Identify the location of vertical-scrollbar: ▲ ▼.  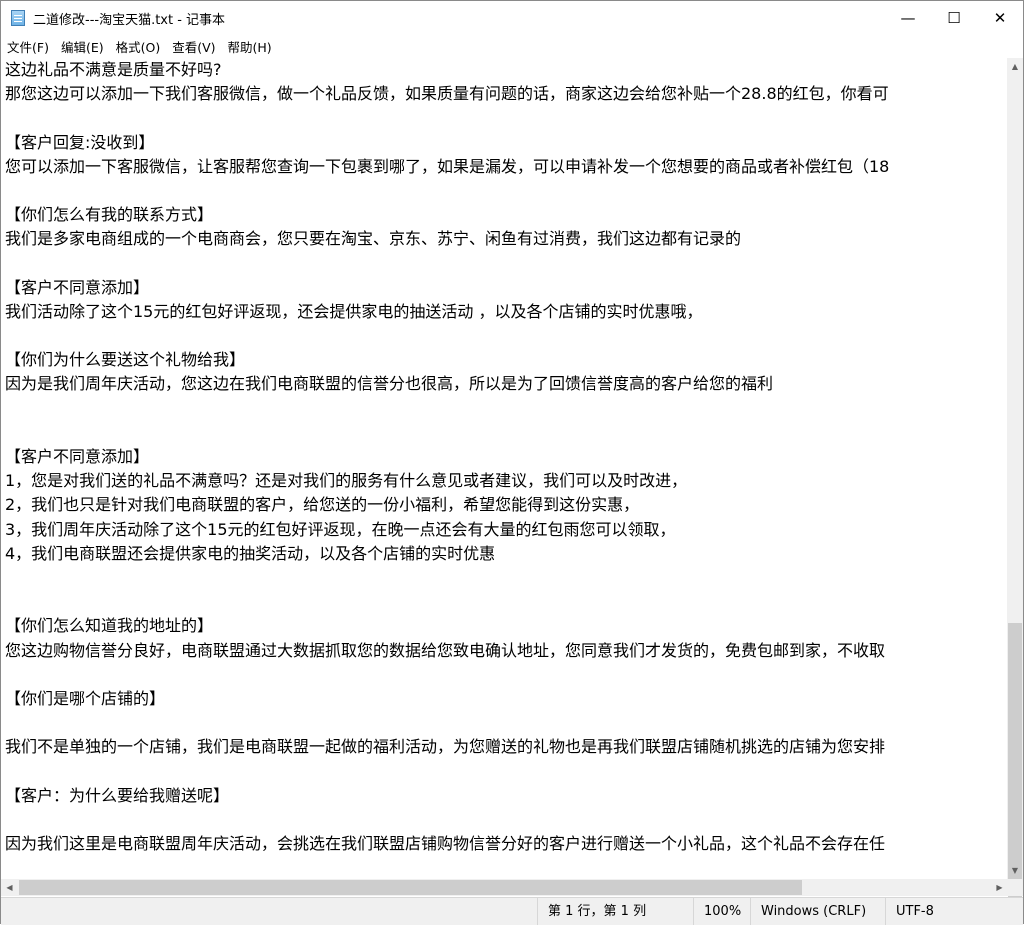
(1015, 478).